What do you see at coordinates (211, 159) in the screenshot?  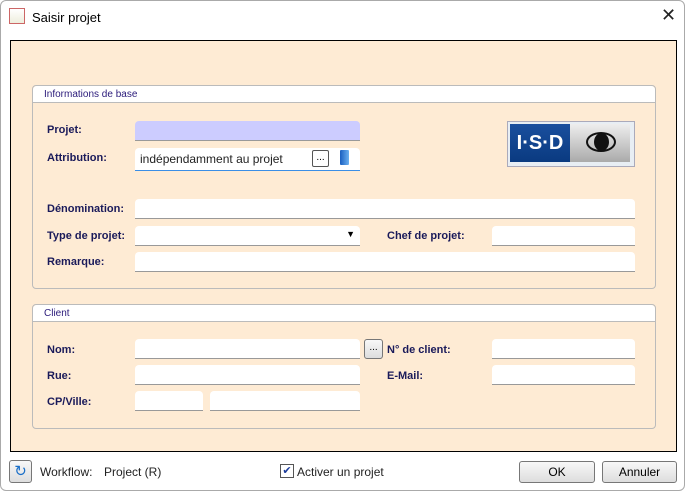 I see `attribution-value: indépendamment au projet` at bounding box center [211, 159].